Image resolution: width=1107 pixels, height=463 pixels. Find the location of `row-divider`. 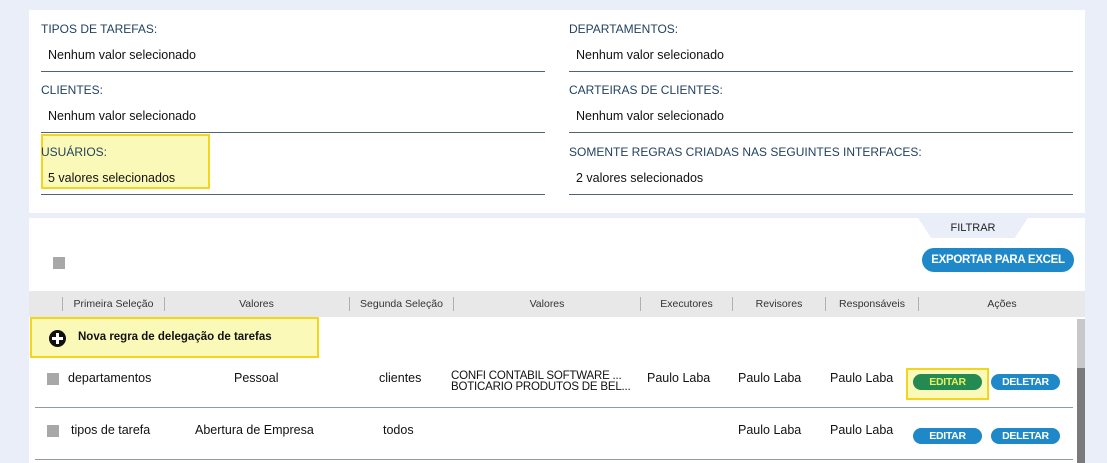

row-divider is located at coordinates (554, 459).